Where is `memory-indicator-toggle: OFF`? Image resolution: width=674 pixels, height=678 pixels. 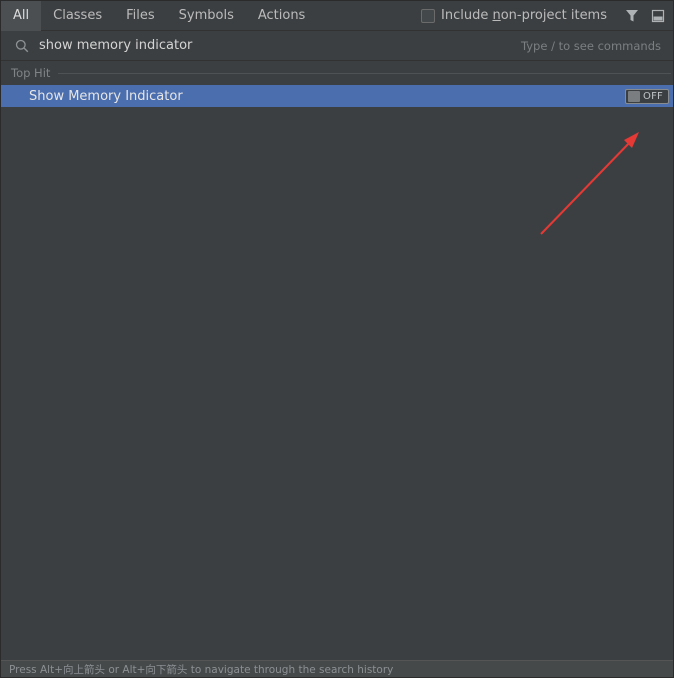 memory-indicator-toggle: OFF is located at coordinates (647, 96).